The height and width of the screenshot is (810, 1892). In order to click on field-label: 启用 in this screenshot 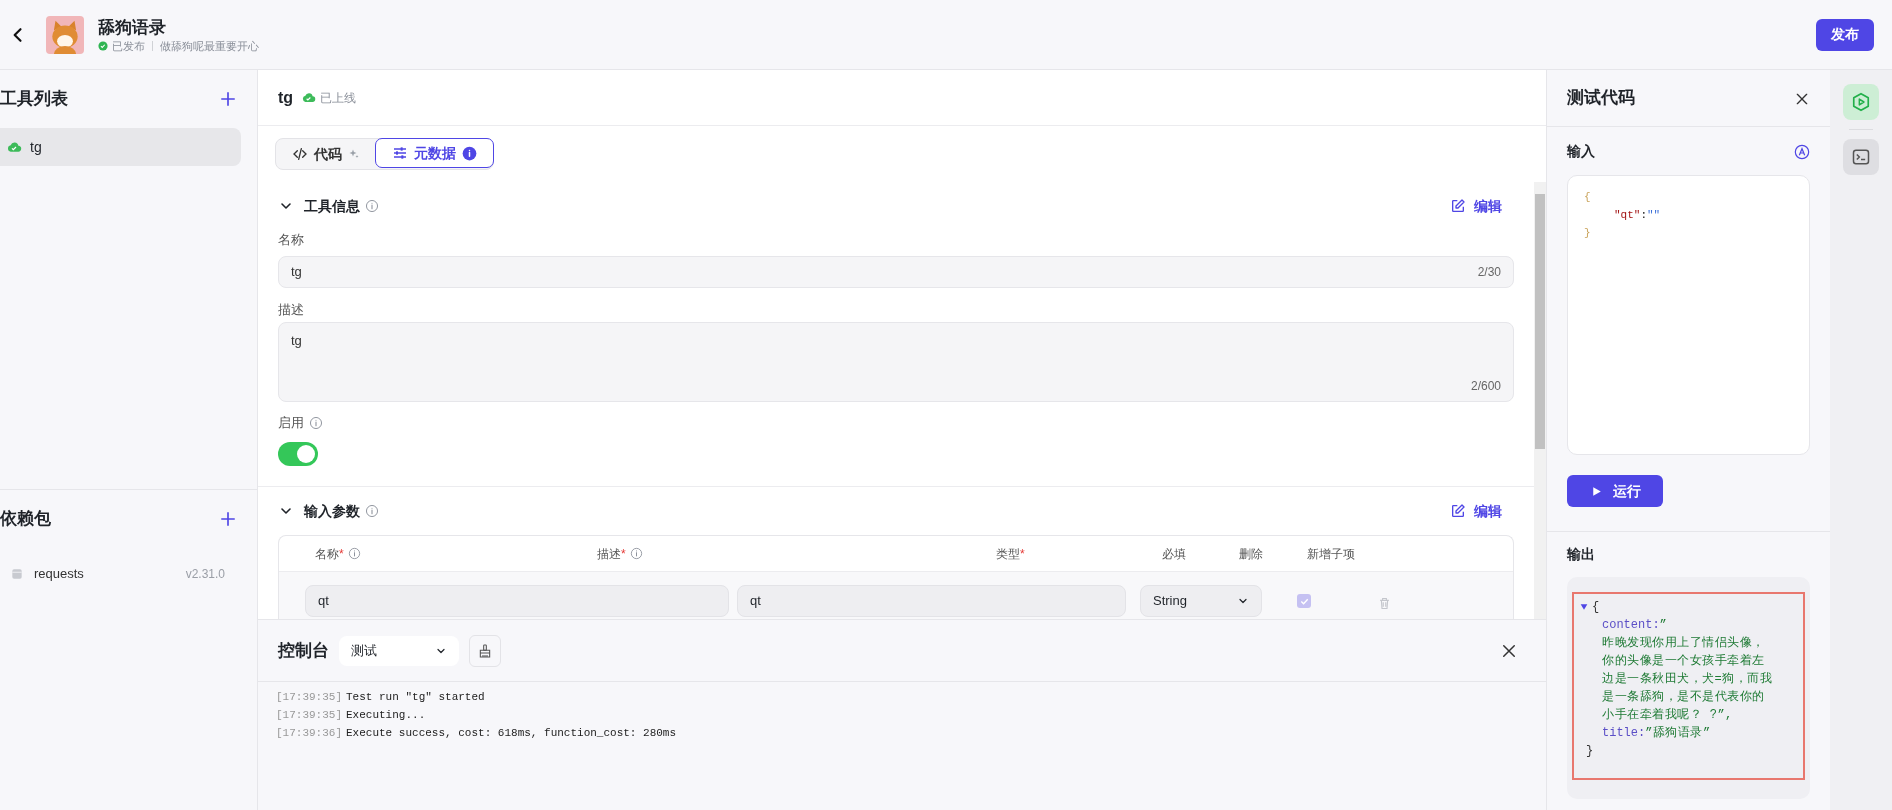, I will do `click(291, 423)`.